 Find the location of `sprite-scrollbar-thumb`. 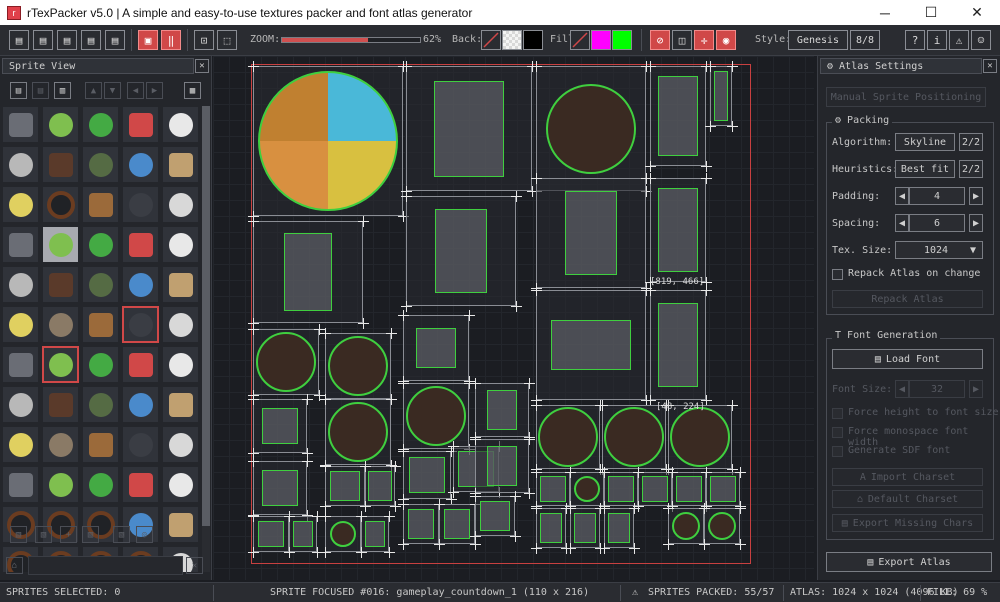

sprite-scrollbar-thumb is located at coordinates (206, 316).